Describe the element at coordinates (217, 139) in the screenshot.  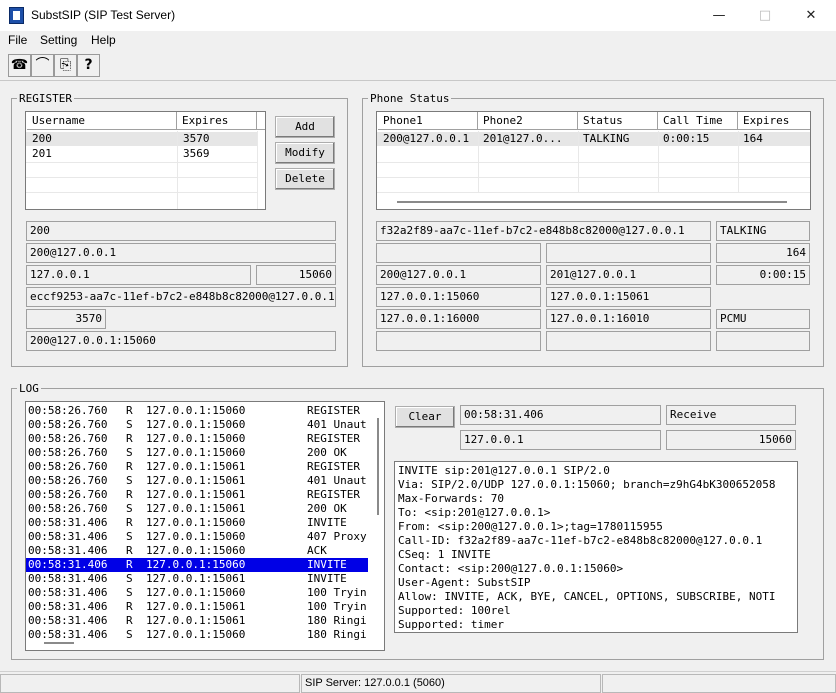
I see `register-row-1-expires: 3570` at that location.